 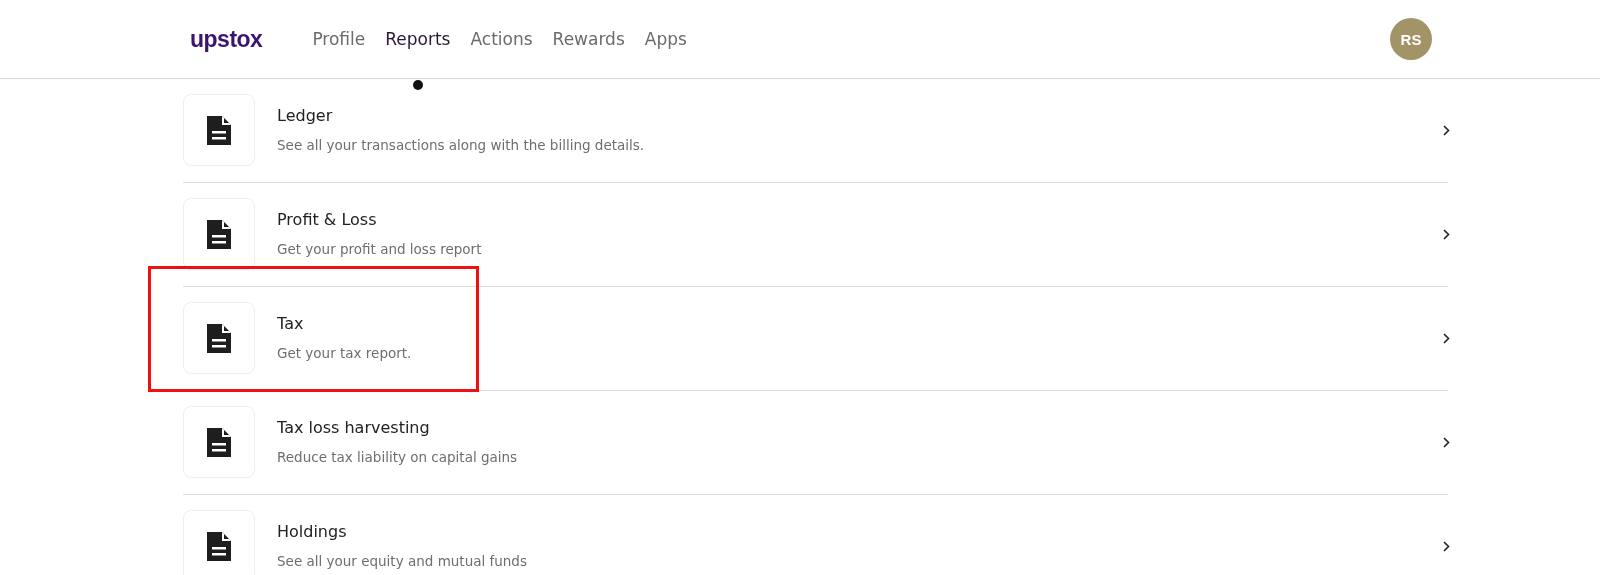 I want to click on report-description: Reduce tax liability on capital gains, so click(x=398, y=457).